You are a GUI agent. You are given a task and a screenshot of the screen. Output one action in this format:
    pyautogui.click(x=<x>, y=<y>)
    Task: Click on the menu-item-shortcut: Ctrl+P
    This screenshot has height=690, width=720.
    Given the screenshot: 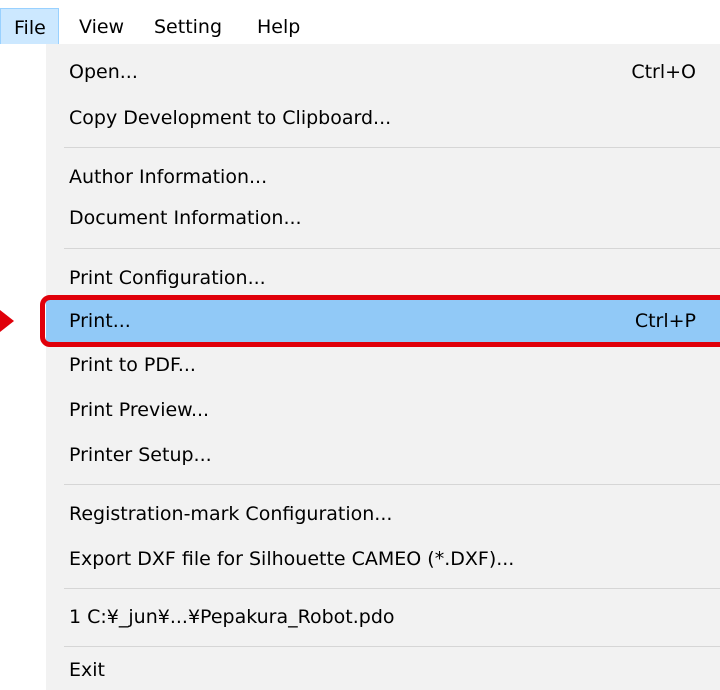 What is the action you would take?
    pyautogui.click(x=665, y=321)
    